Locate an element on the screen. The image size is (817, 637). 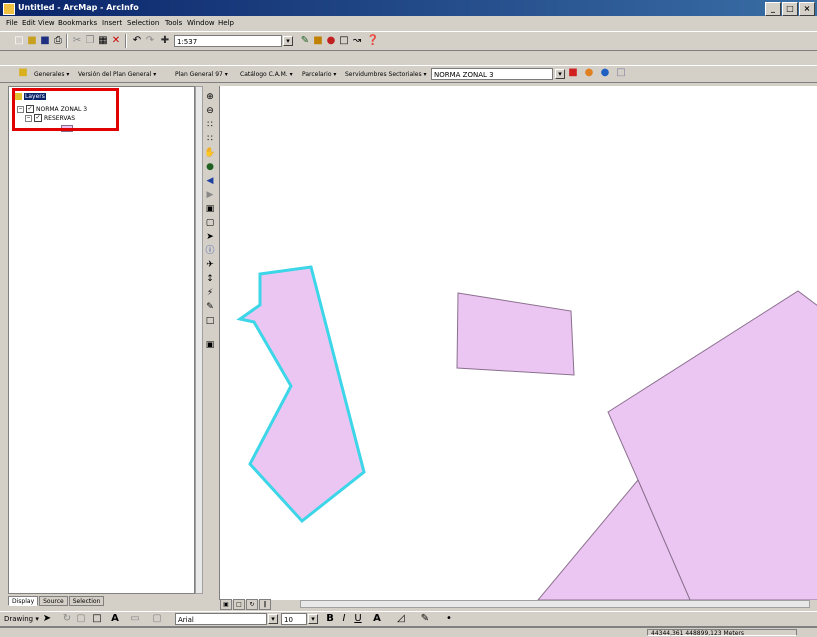
command-line-icon: □ is located at coordinates (344, 41).